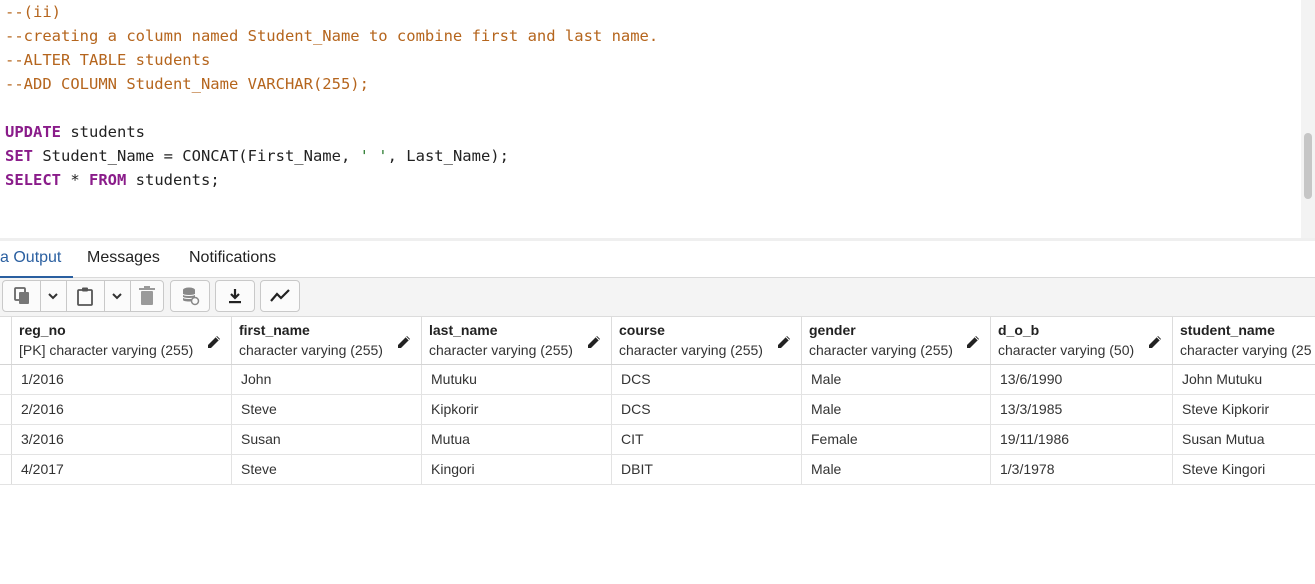 This screenshot has height=584, width=1315. Describe the element at coordinates (657, 259) in the screenshot. I see `result-tabs: a Output Messages Notifications` at that location.